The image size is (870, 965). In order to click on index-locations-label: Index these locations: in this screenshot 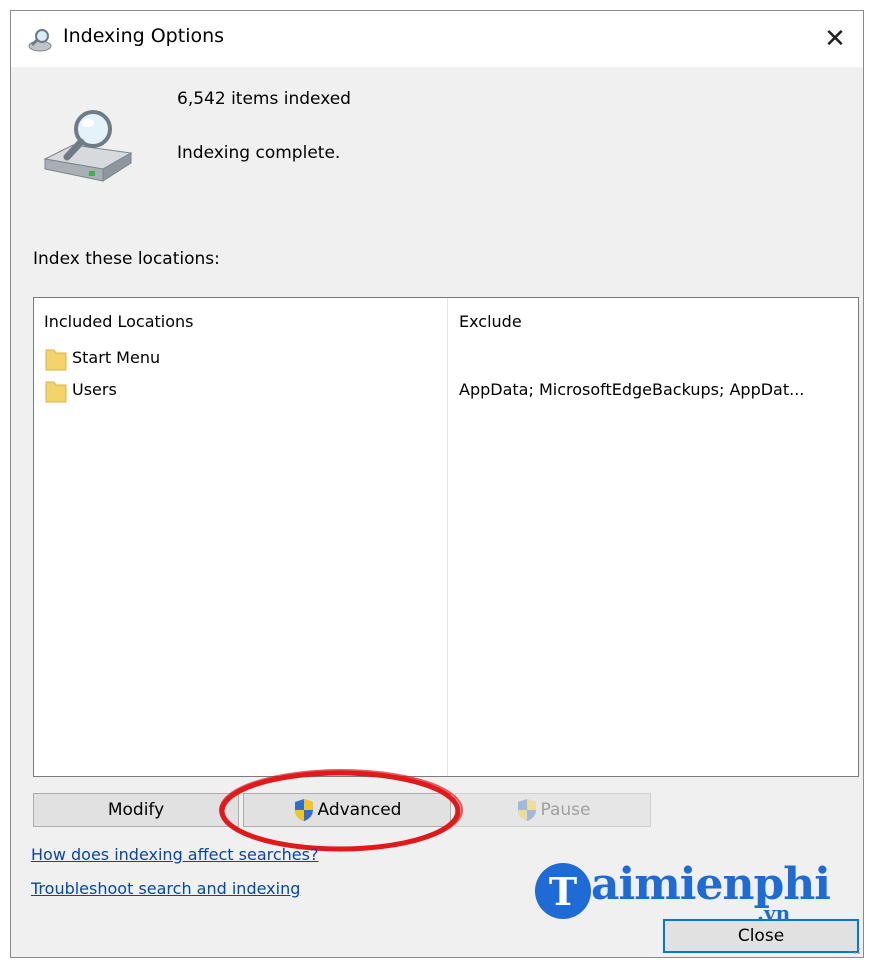, I will do `click(126, 259)`.